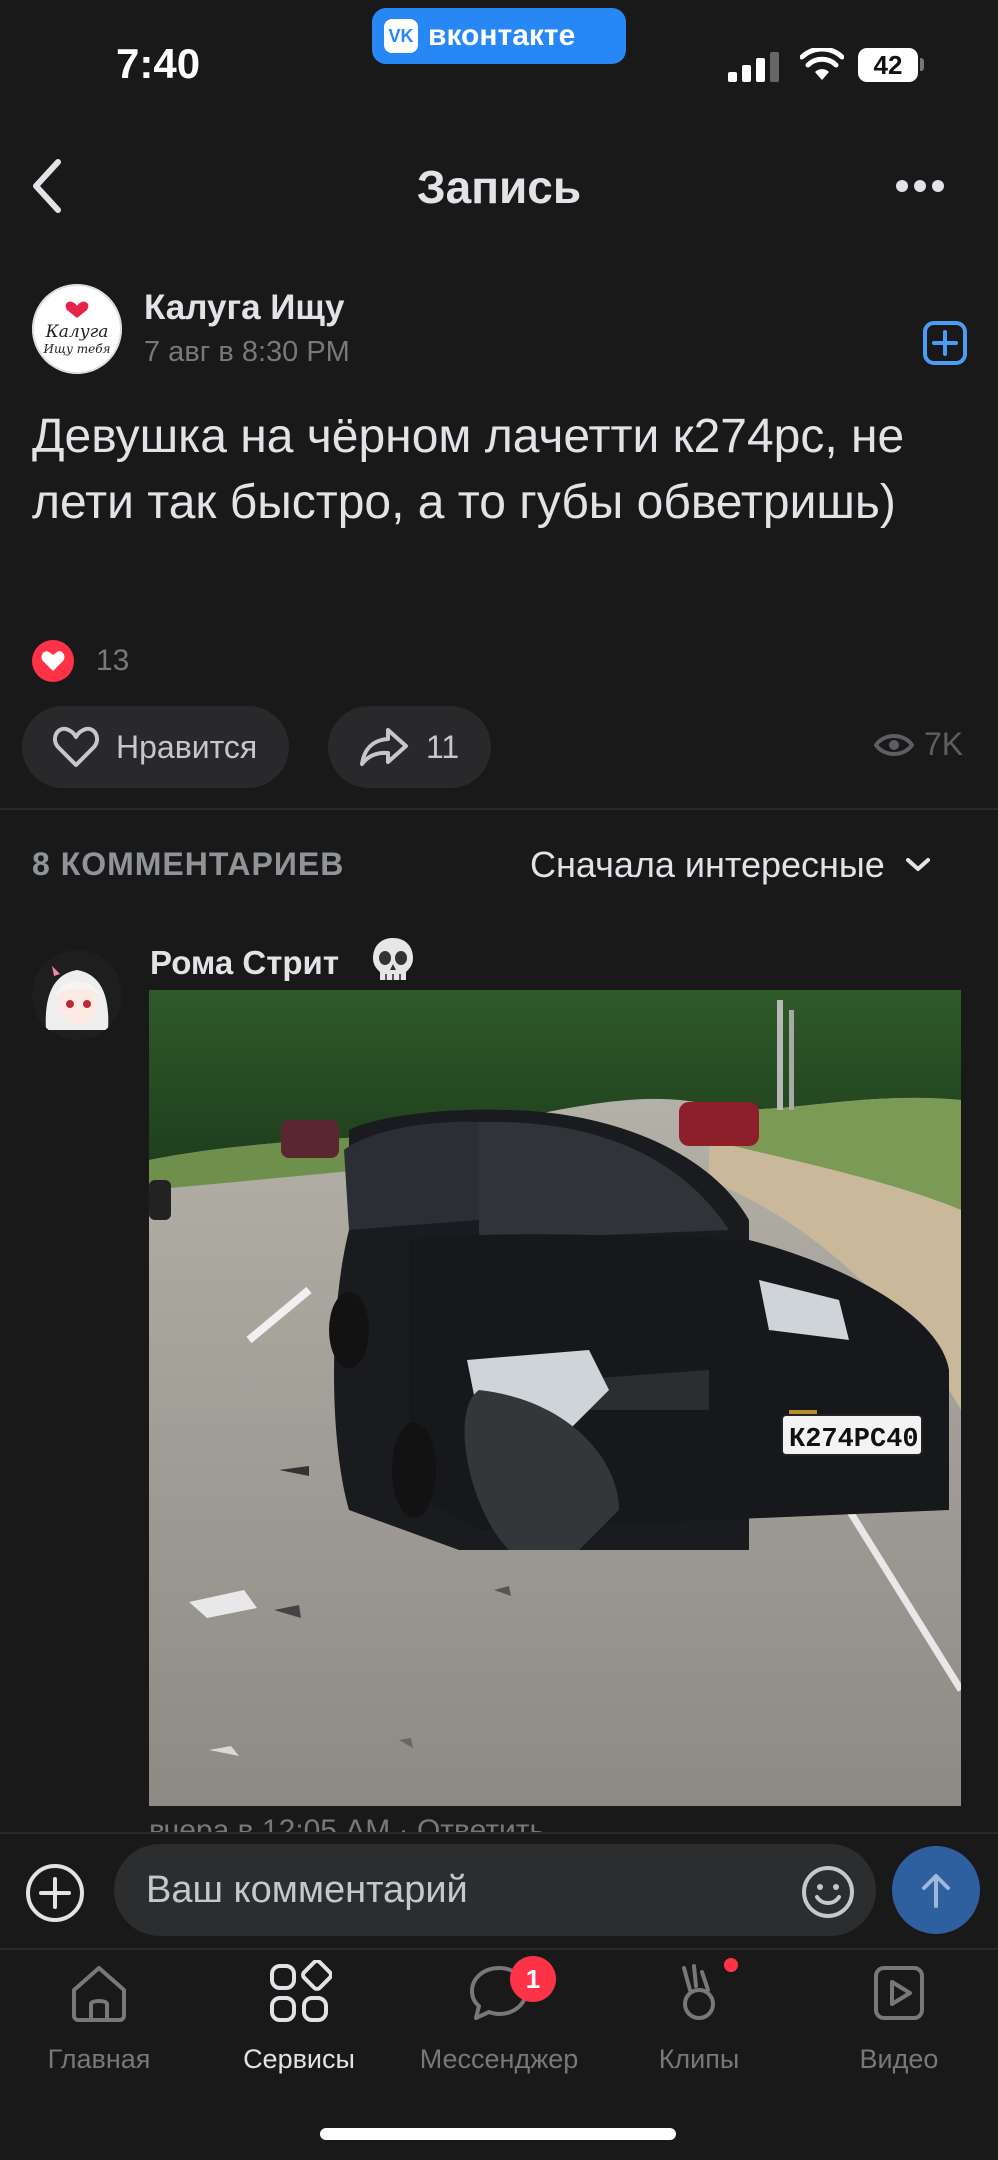 Image resolution: width=998 pixels, height=2160 pixels. I want to click on tab-services: Сервисы, so click(299, 2017).